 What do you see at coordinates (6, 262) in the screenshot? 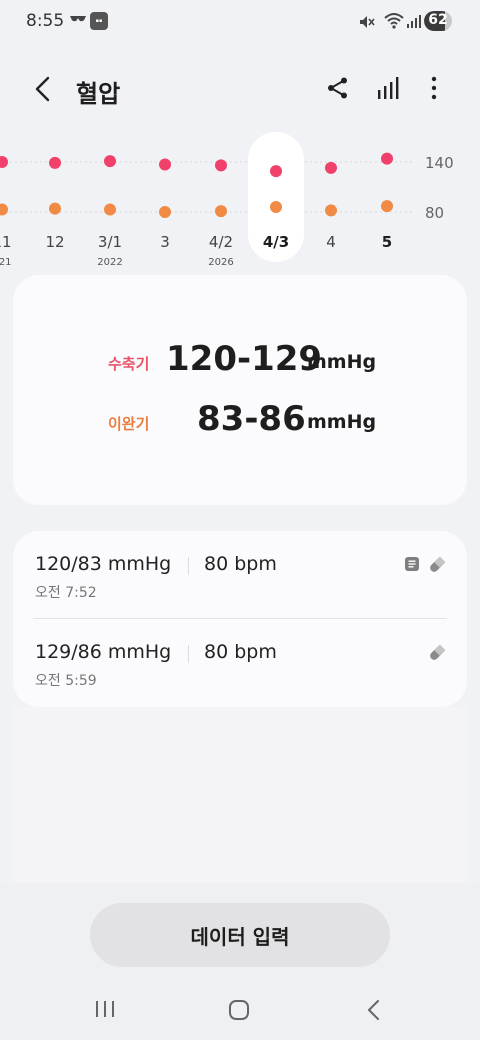
I see `x-tick-sublabel: 021` at bounding box center [6, 262].